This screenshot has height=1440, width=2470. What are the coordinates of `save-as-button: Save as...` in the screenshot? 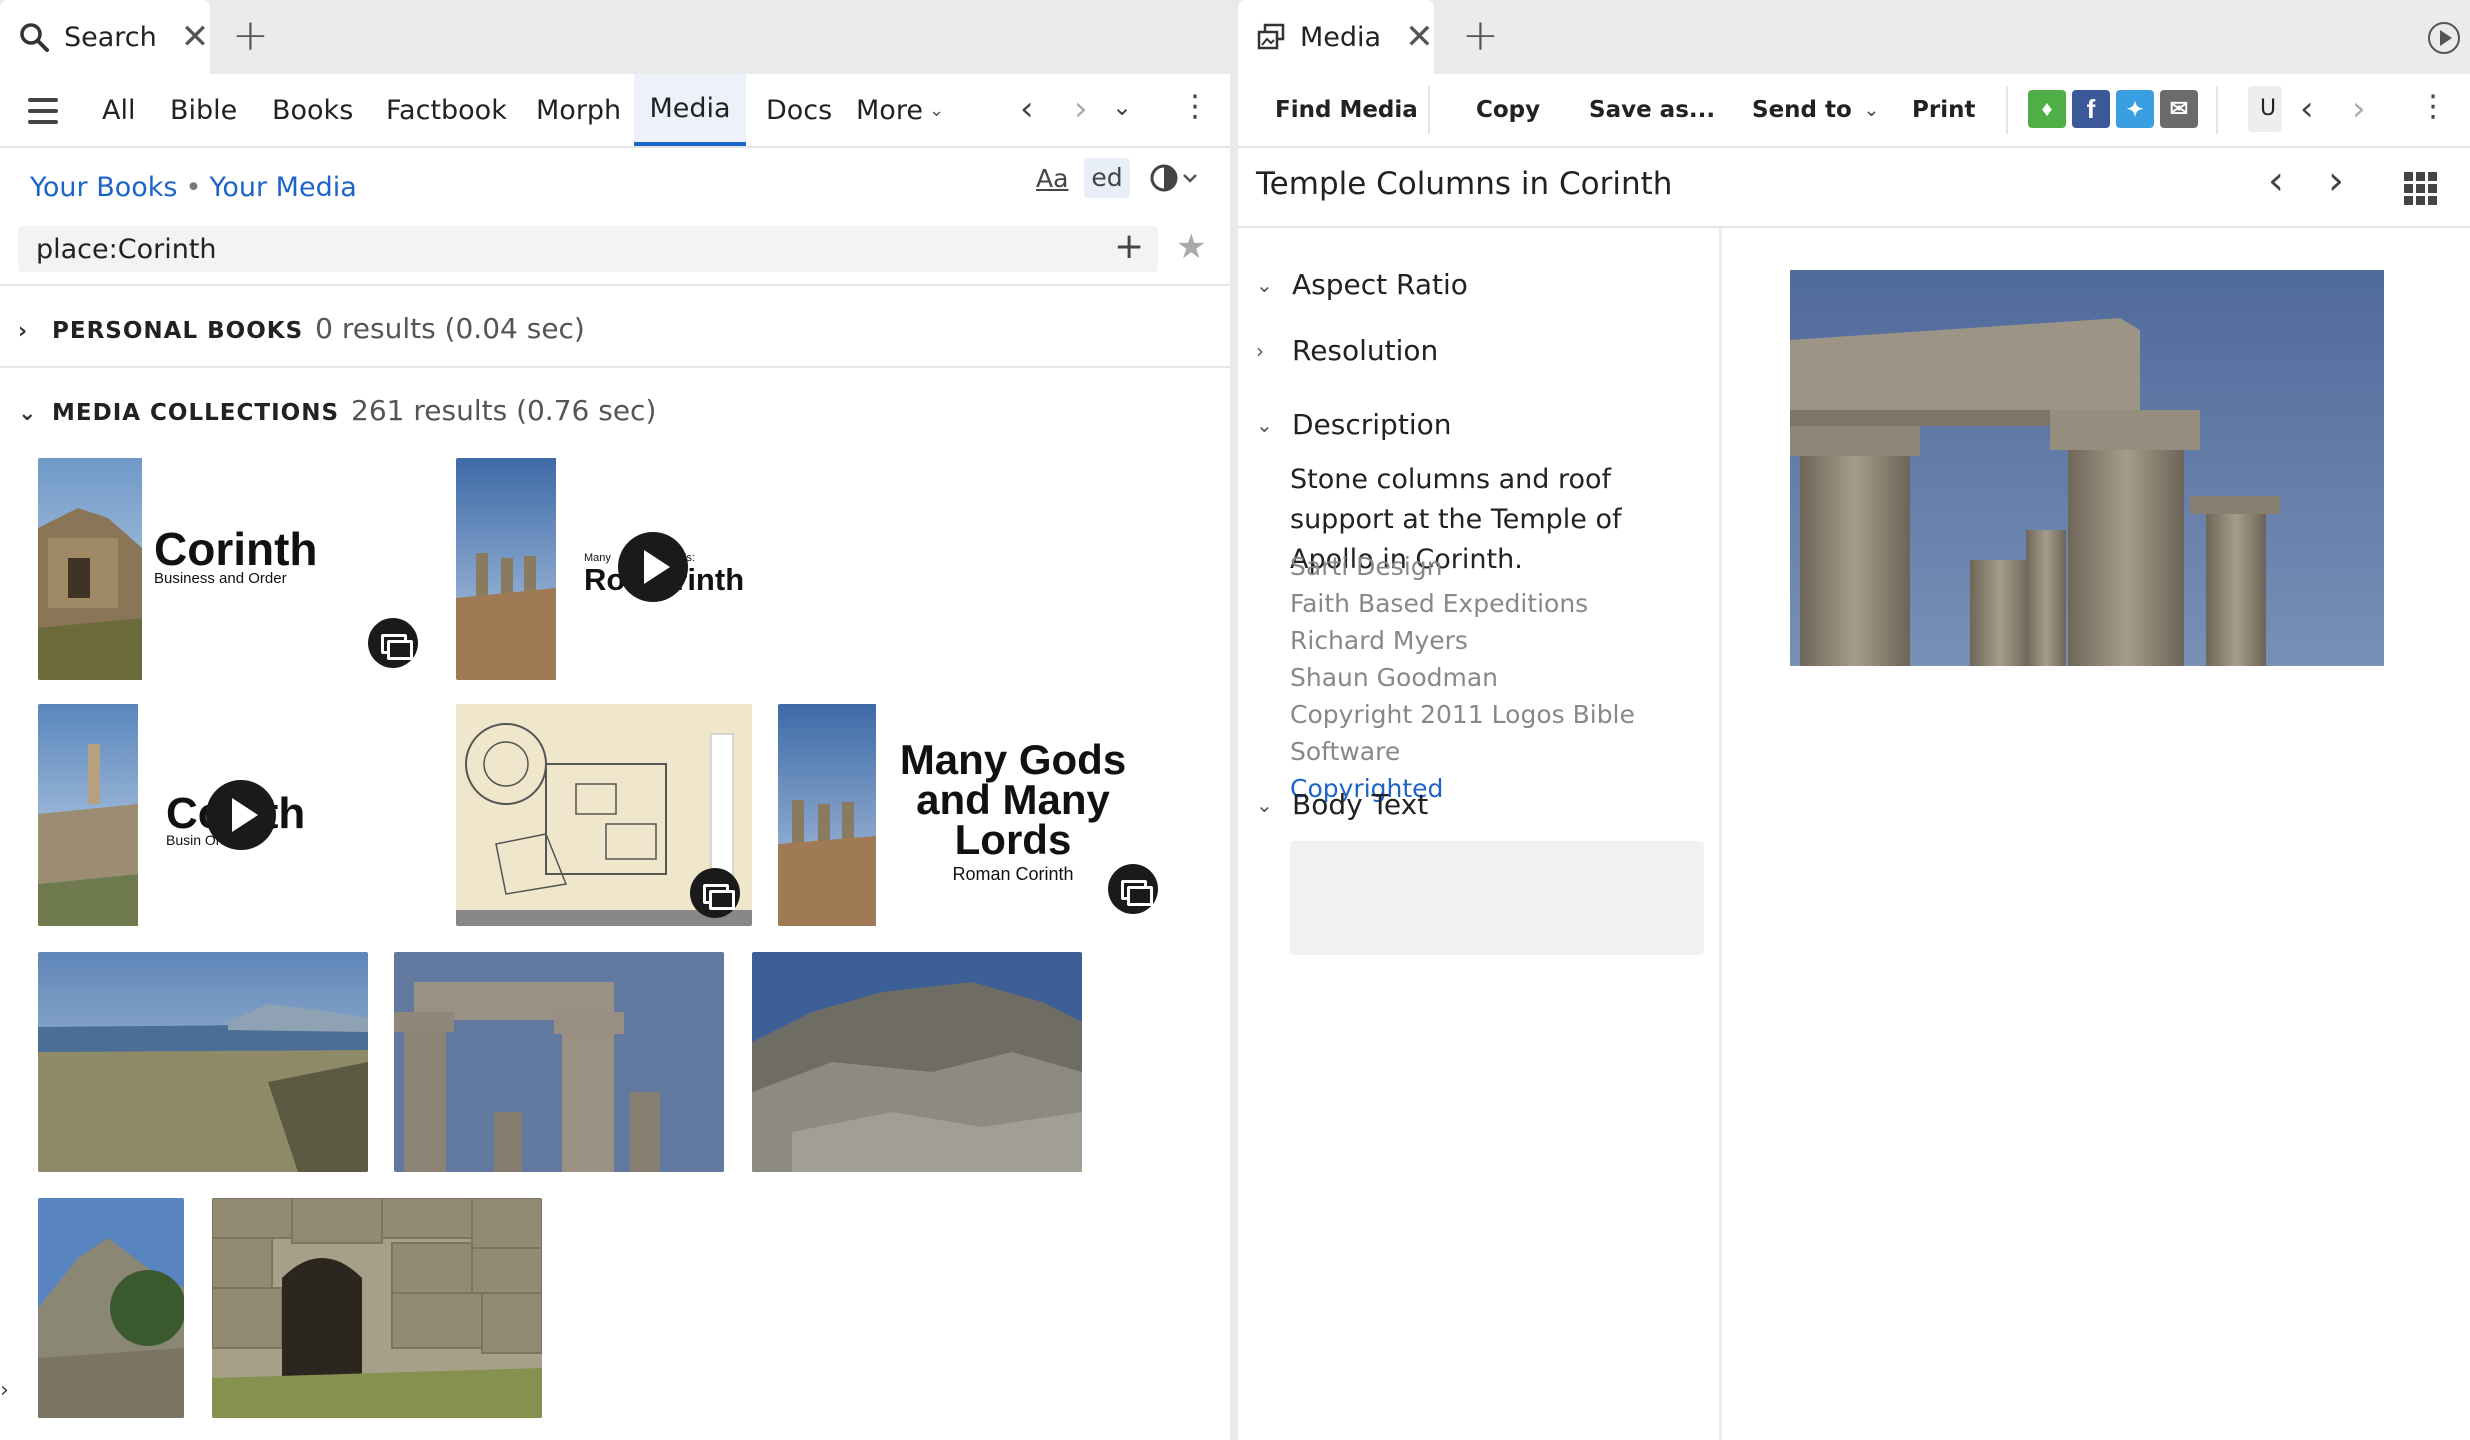 It's located at (1652, 110).